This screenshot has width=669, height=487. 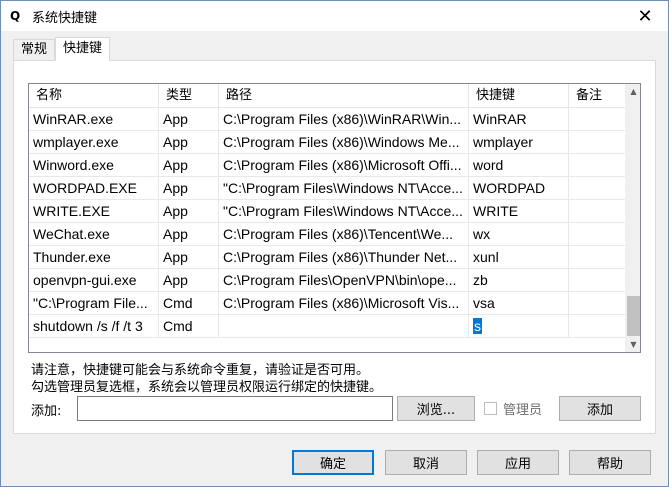 I want to click on cell-name: Winword.exe, so click(x=94, y=165).